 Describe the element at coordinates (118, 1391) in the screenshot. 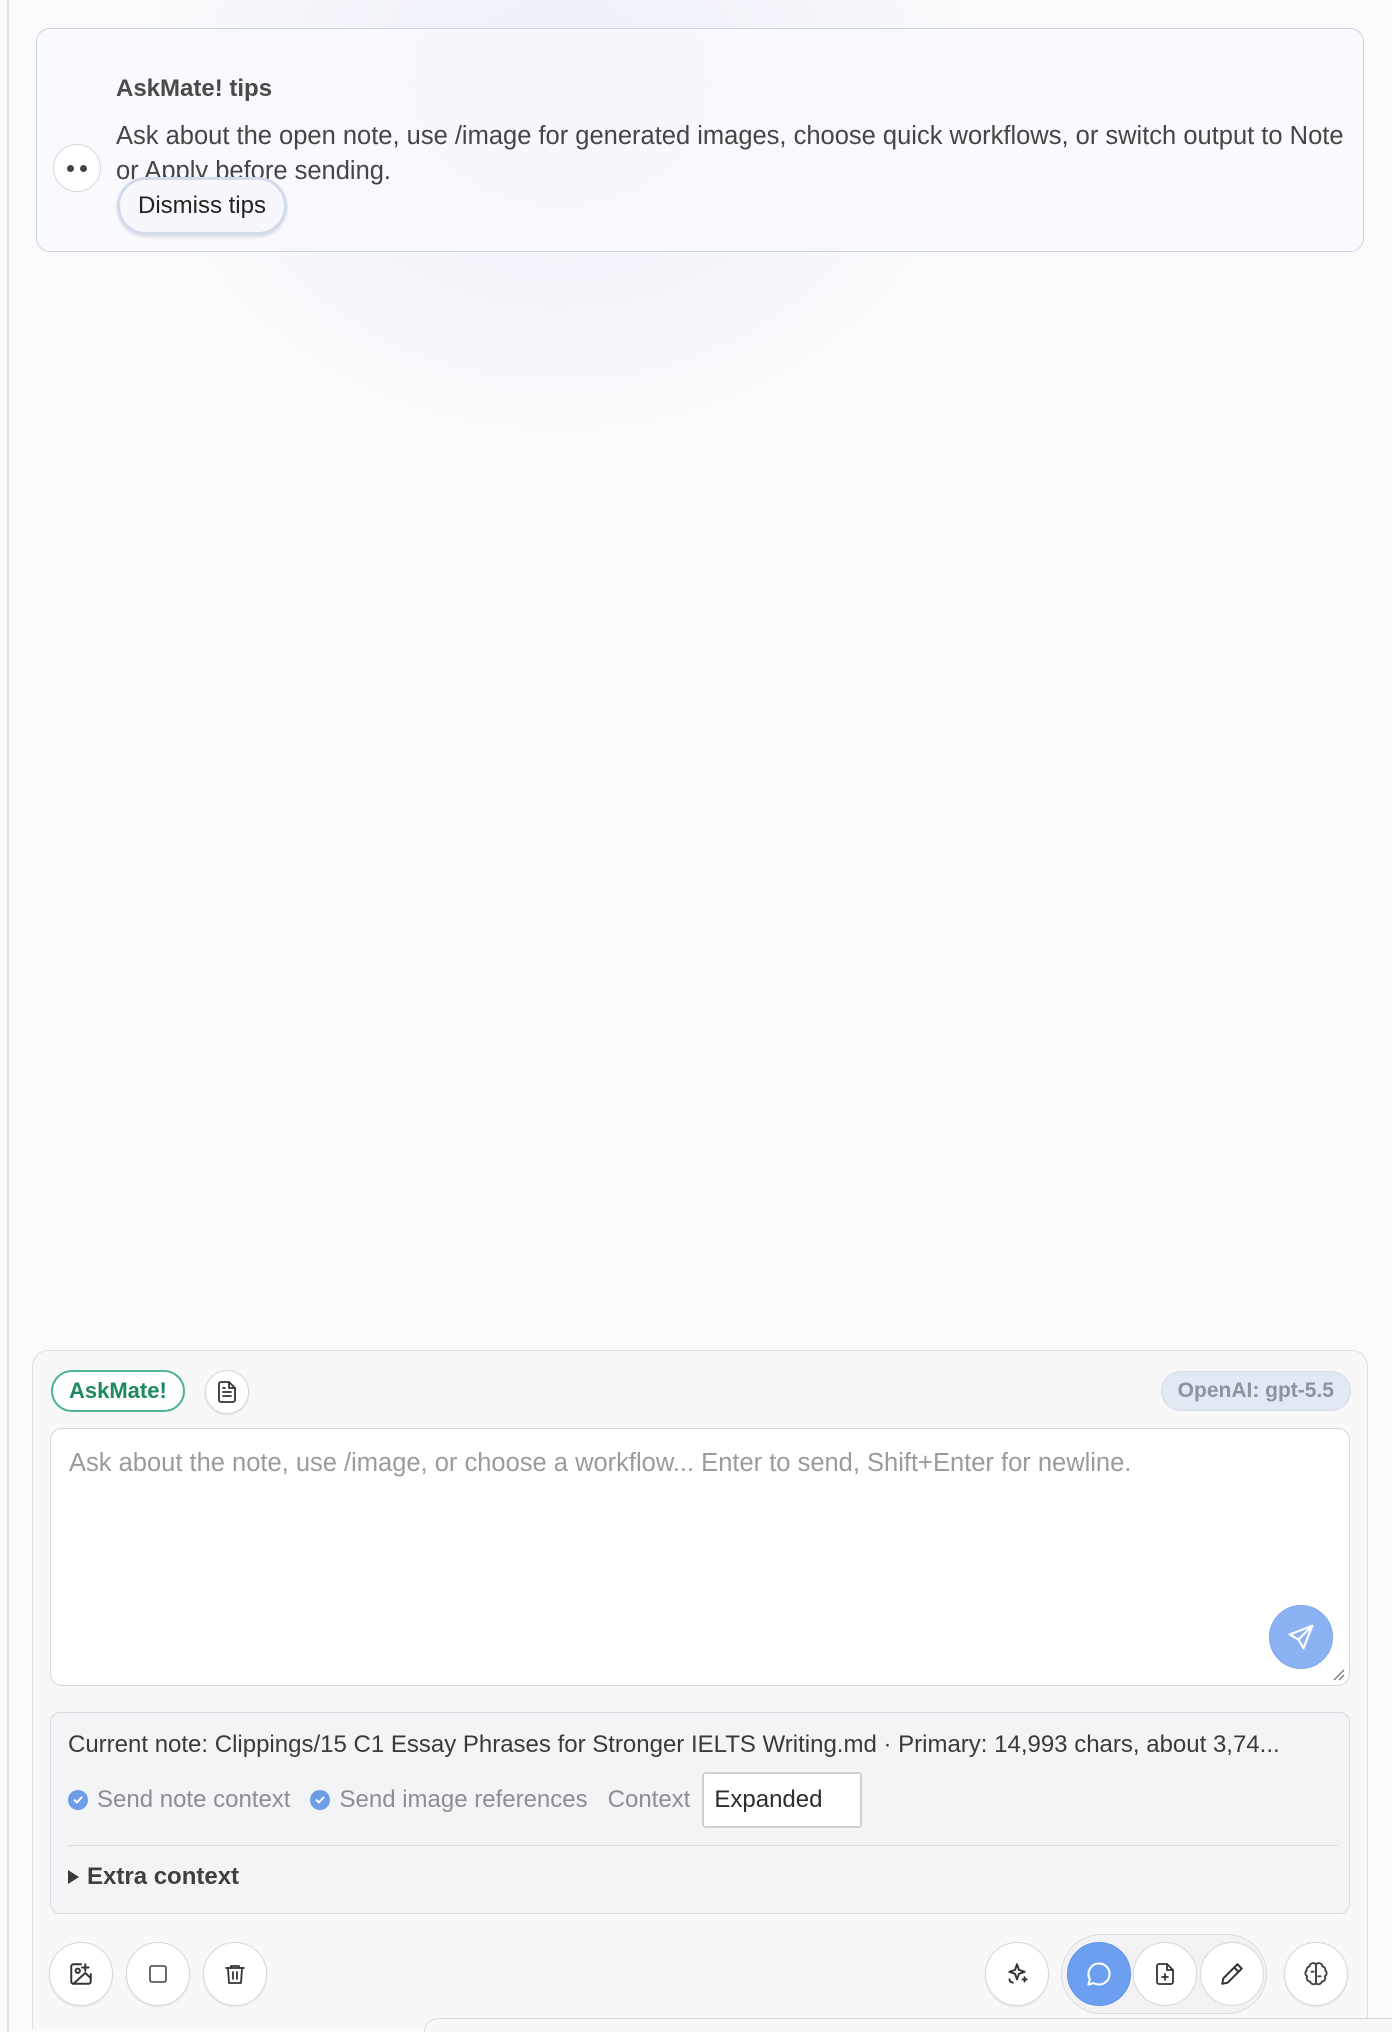

I see `brand-badge: AskMate!` at that location.